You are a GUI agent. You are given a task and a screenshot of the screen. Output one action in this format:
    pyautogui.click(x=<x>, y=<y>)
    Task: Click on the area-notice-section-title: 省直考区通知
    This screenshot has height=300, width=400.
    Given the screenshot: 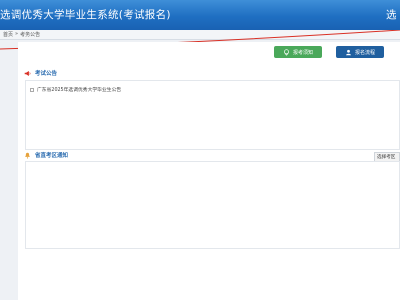 What is the action you would take?
    pyautogui.click(x=52, y=156)
    